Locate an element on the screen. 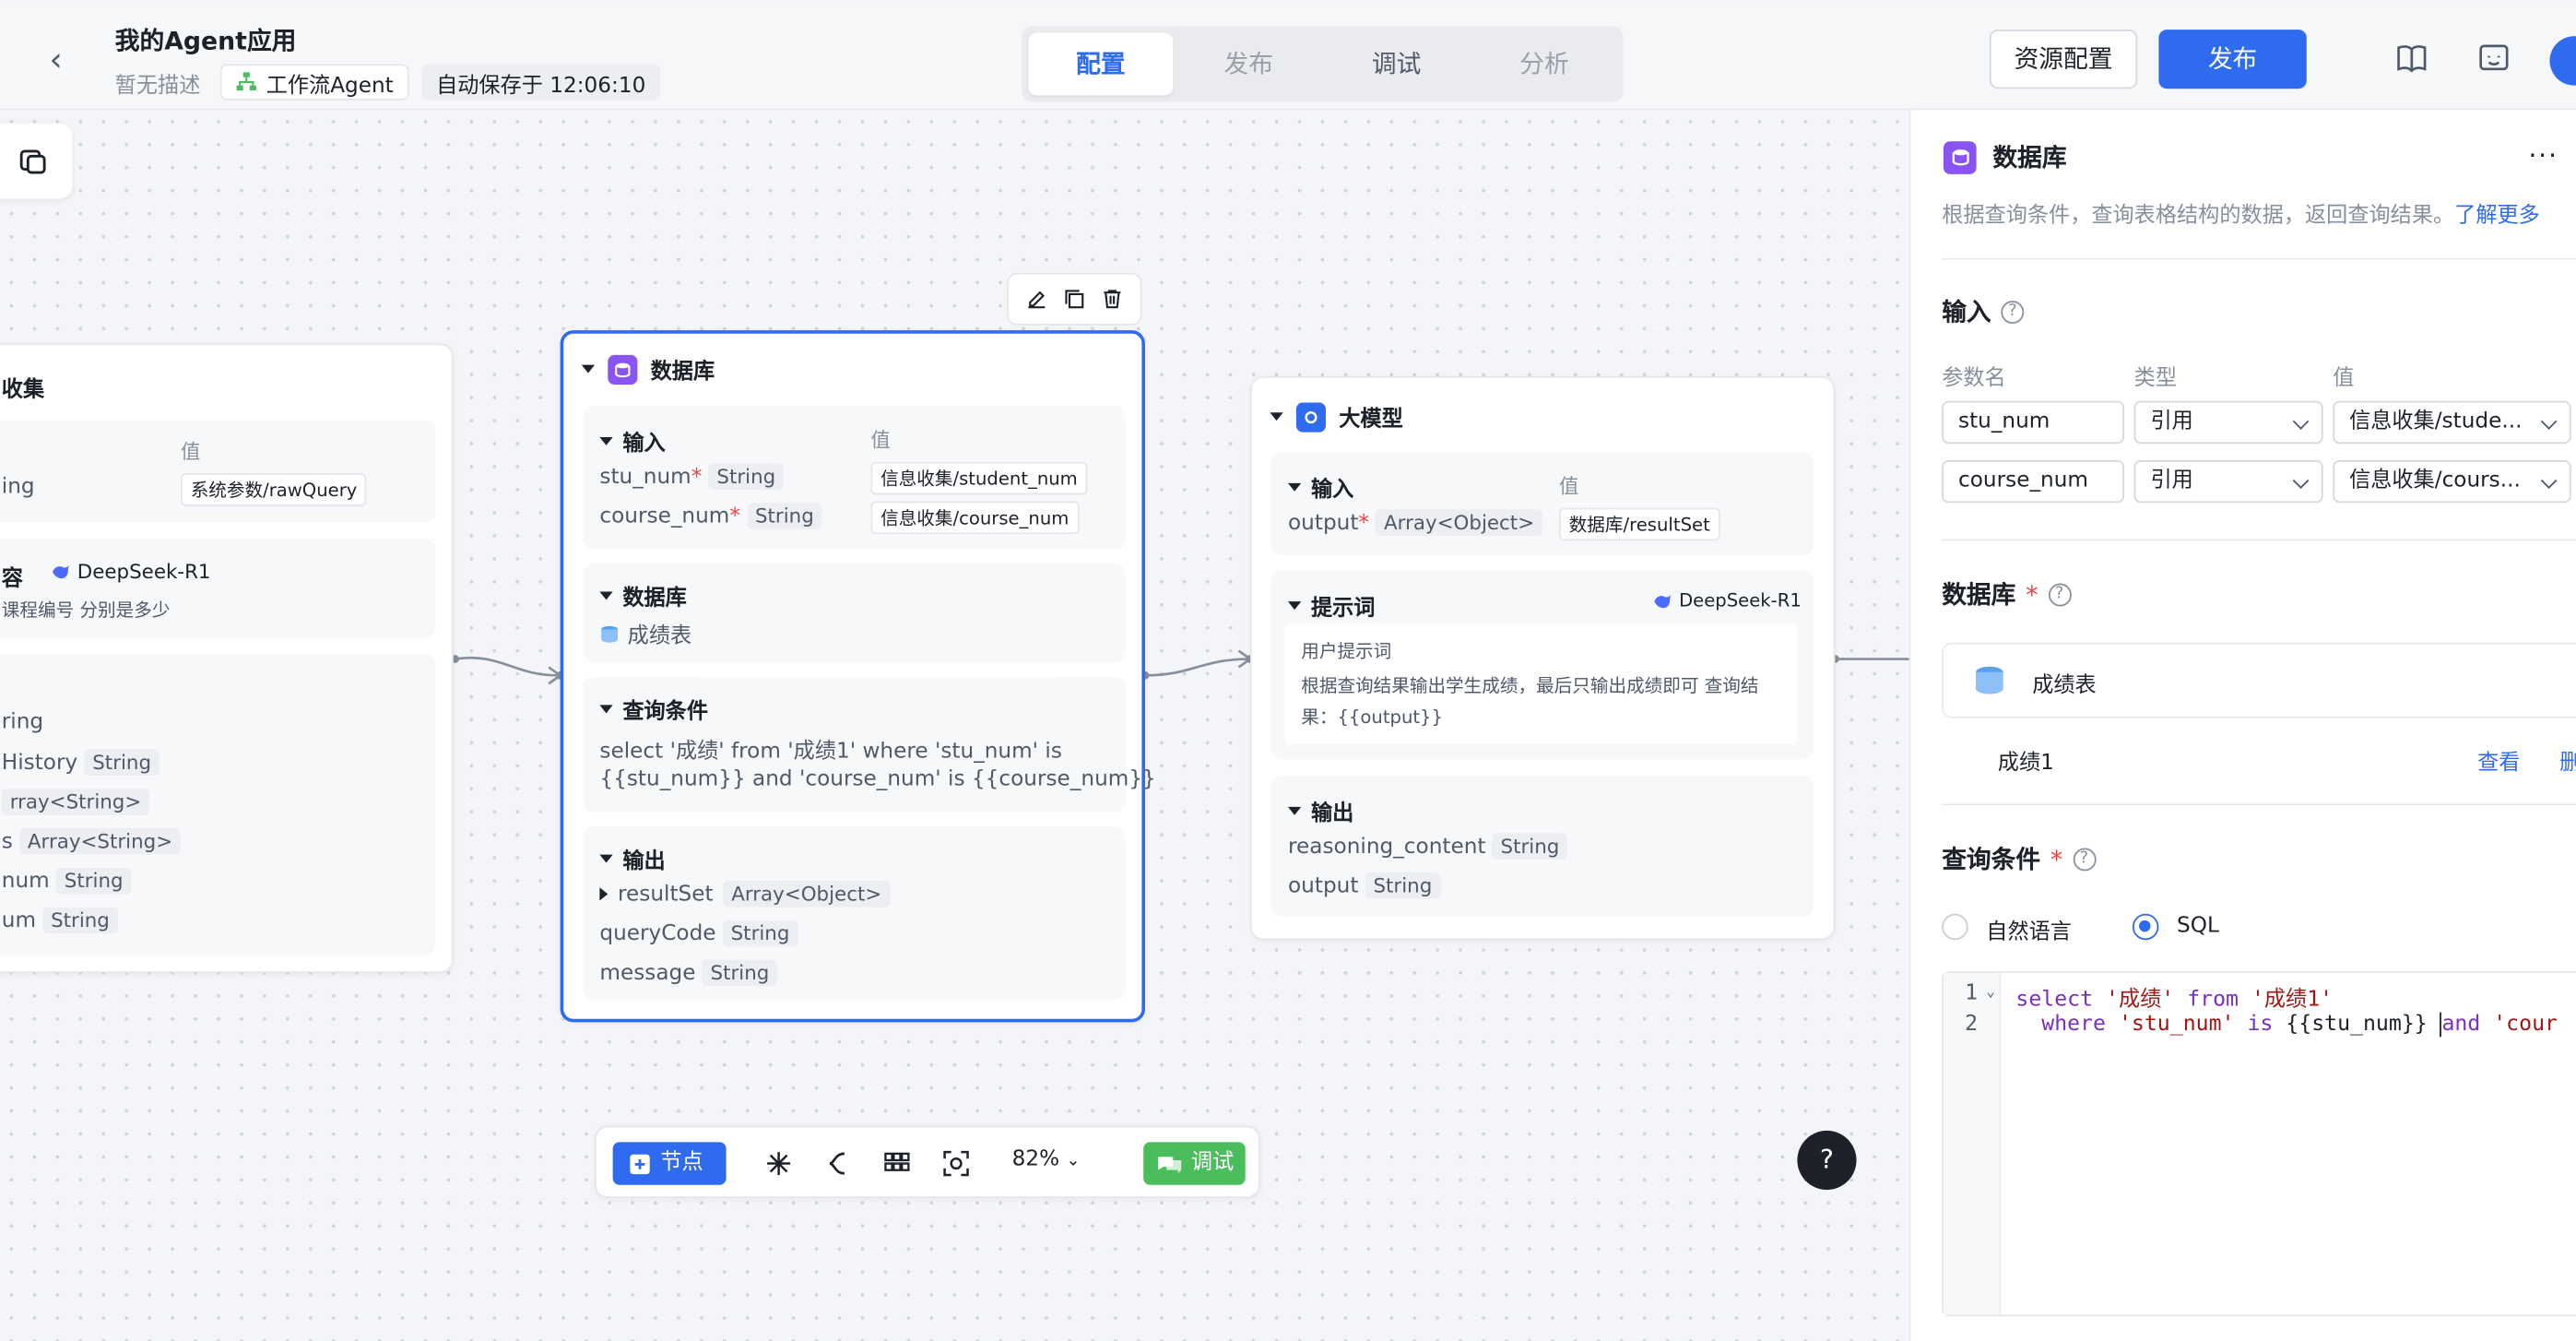  input-value: 信息收集/course_num is located at coordinates (975, 518).